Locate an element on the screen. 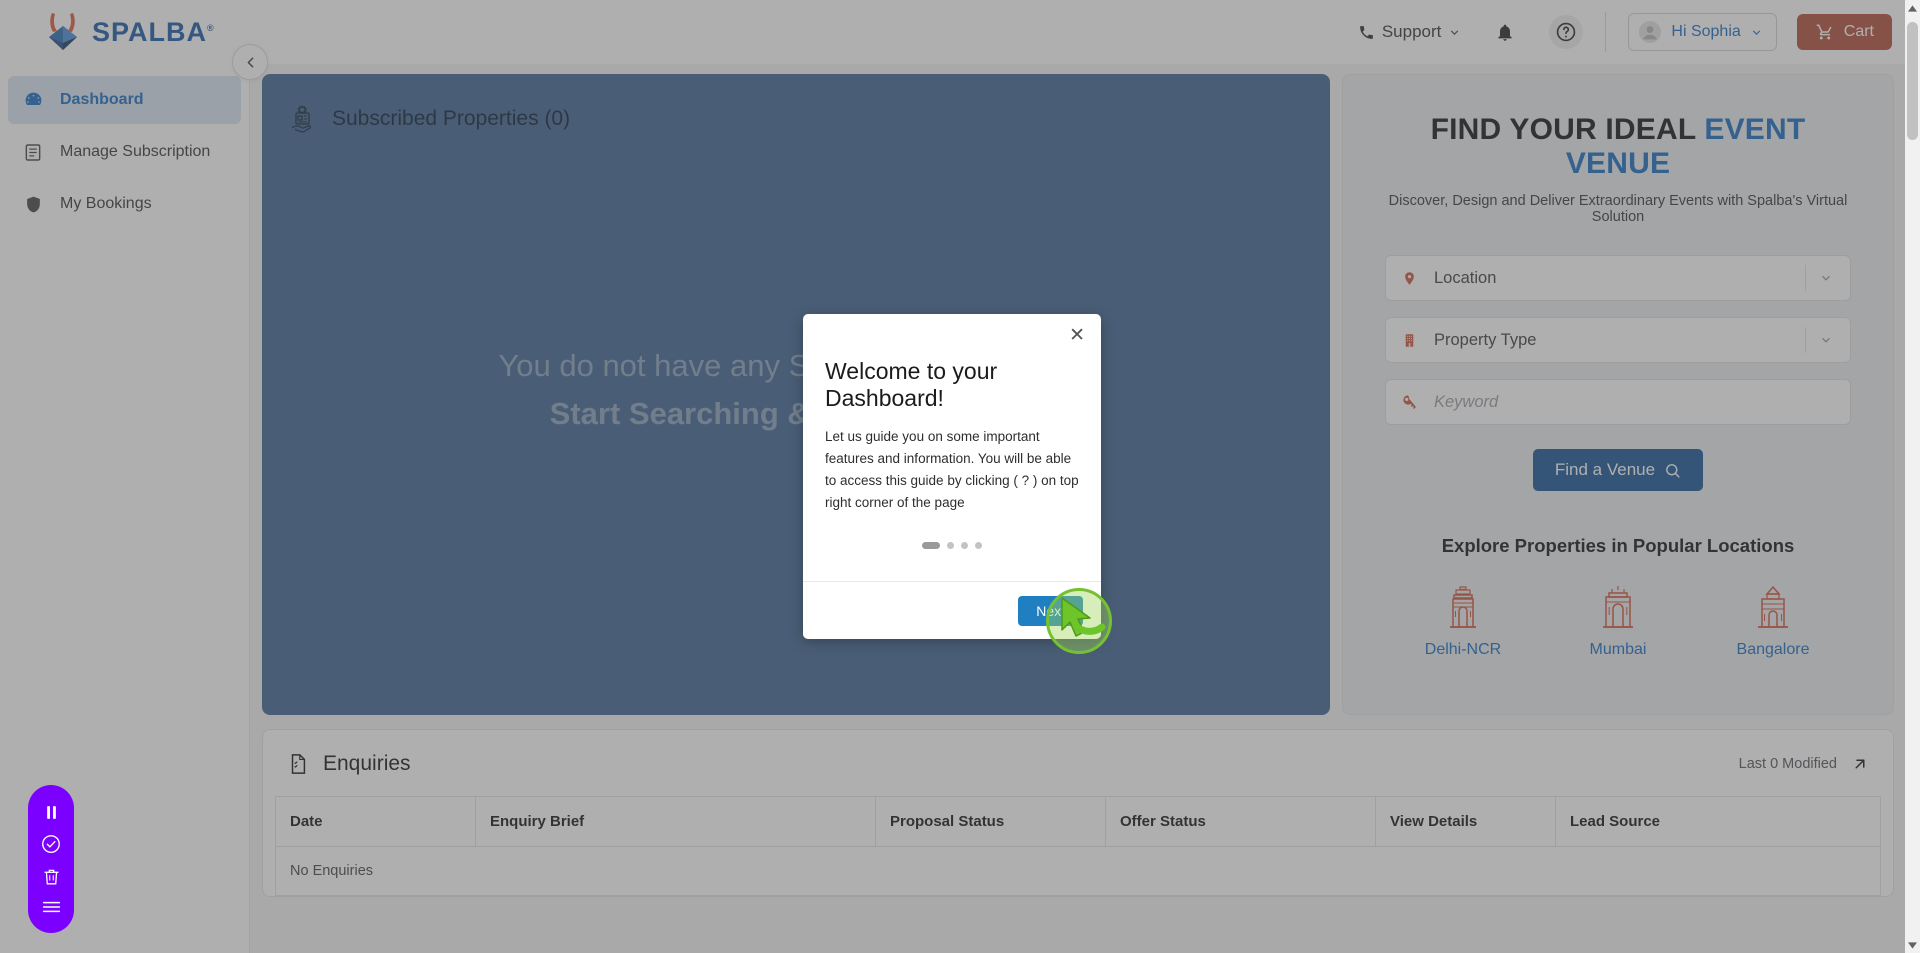 Image resolution: width=1920 pixels, height=953 pixels. delete-button is located at coordinates (51, 877).